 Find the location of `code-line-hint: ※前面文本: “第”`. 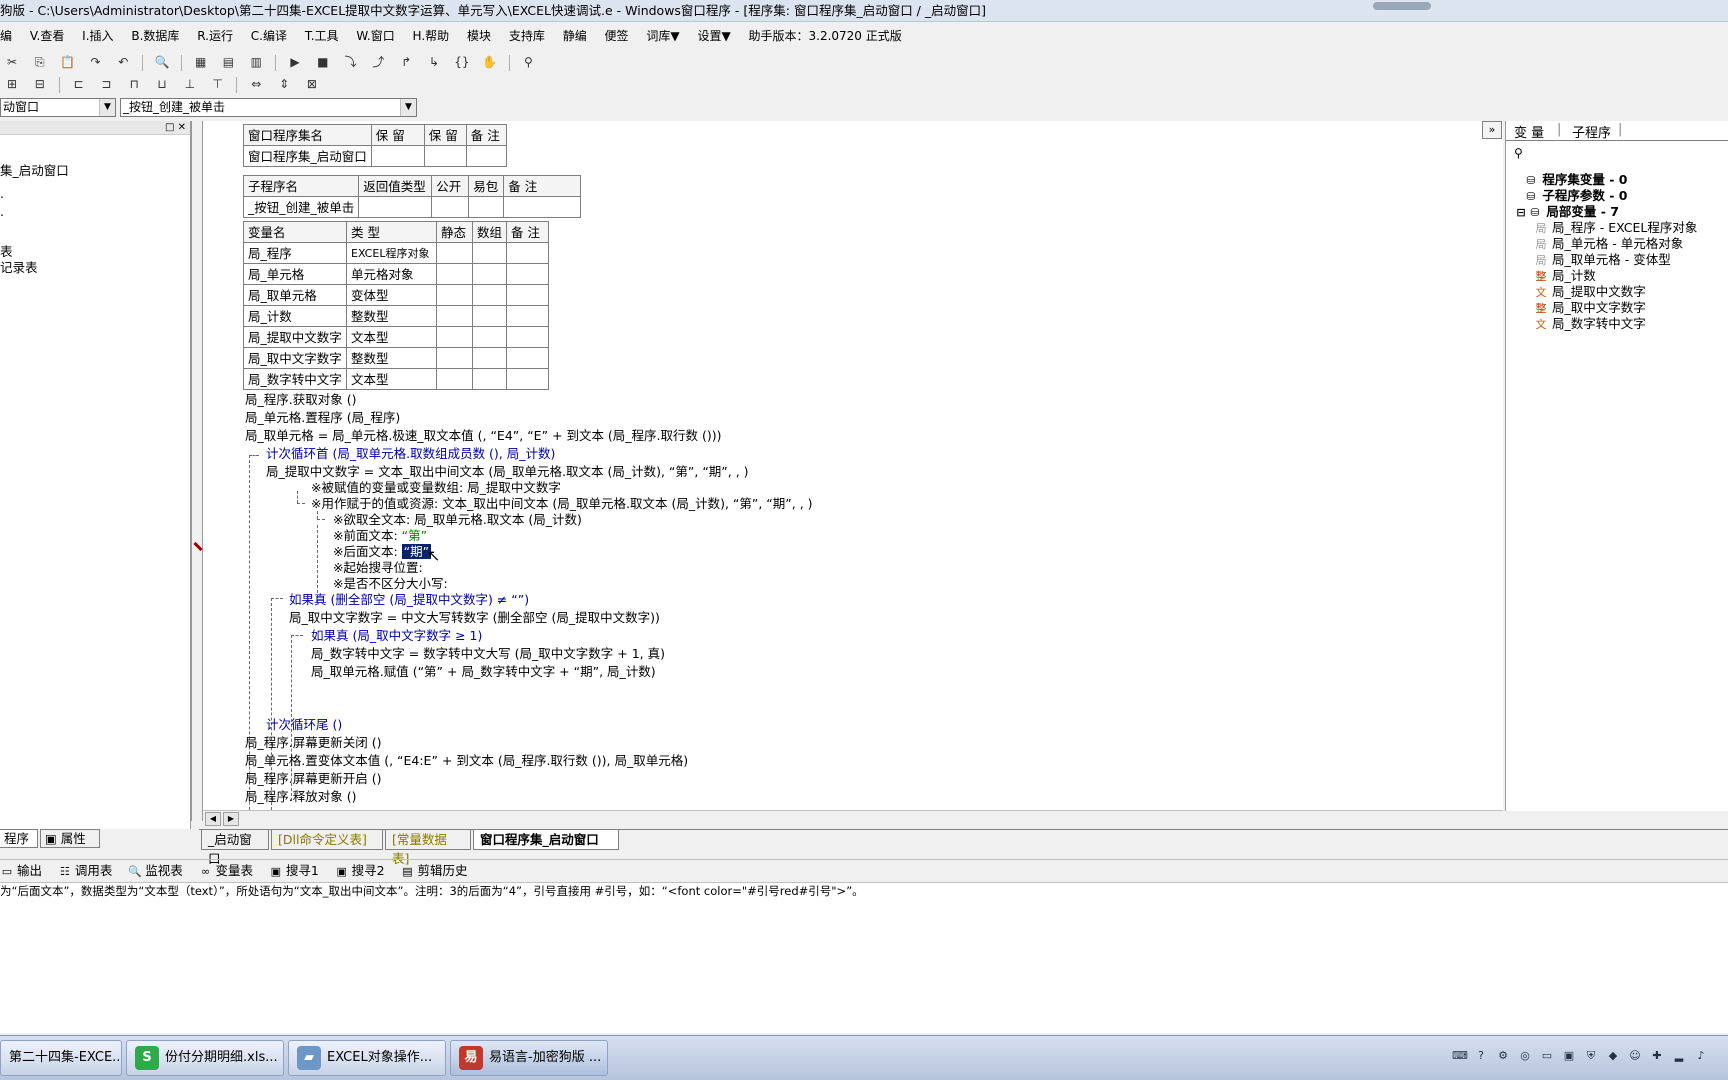

code-line-hint: ※前面文本: “第” is located at coordinates (380, 536).